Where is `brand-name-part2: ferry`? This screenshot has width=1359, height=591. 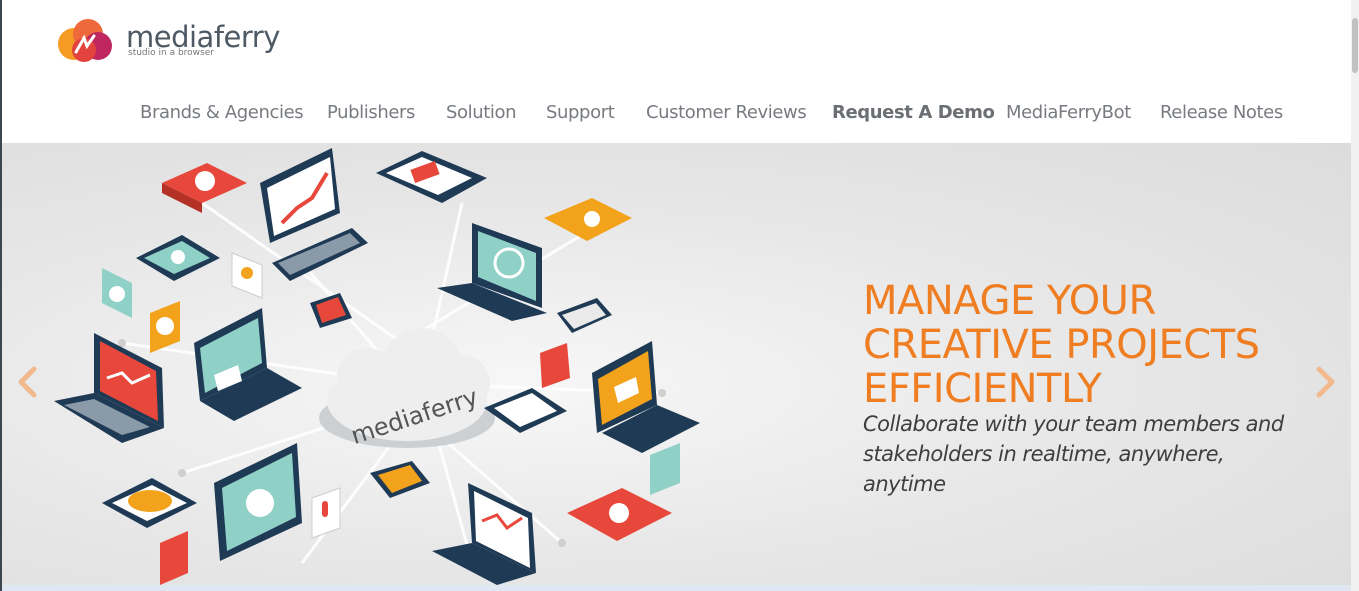 brand-name-part2: ferry is located at coordinates (247, 37).